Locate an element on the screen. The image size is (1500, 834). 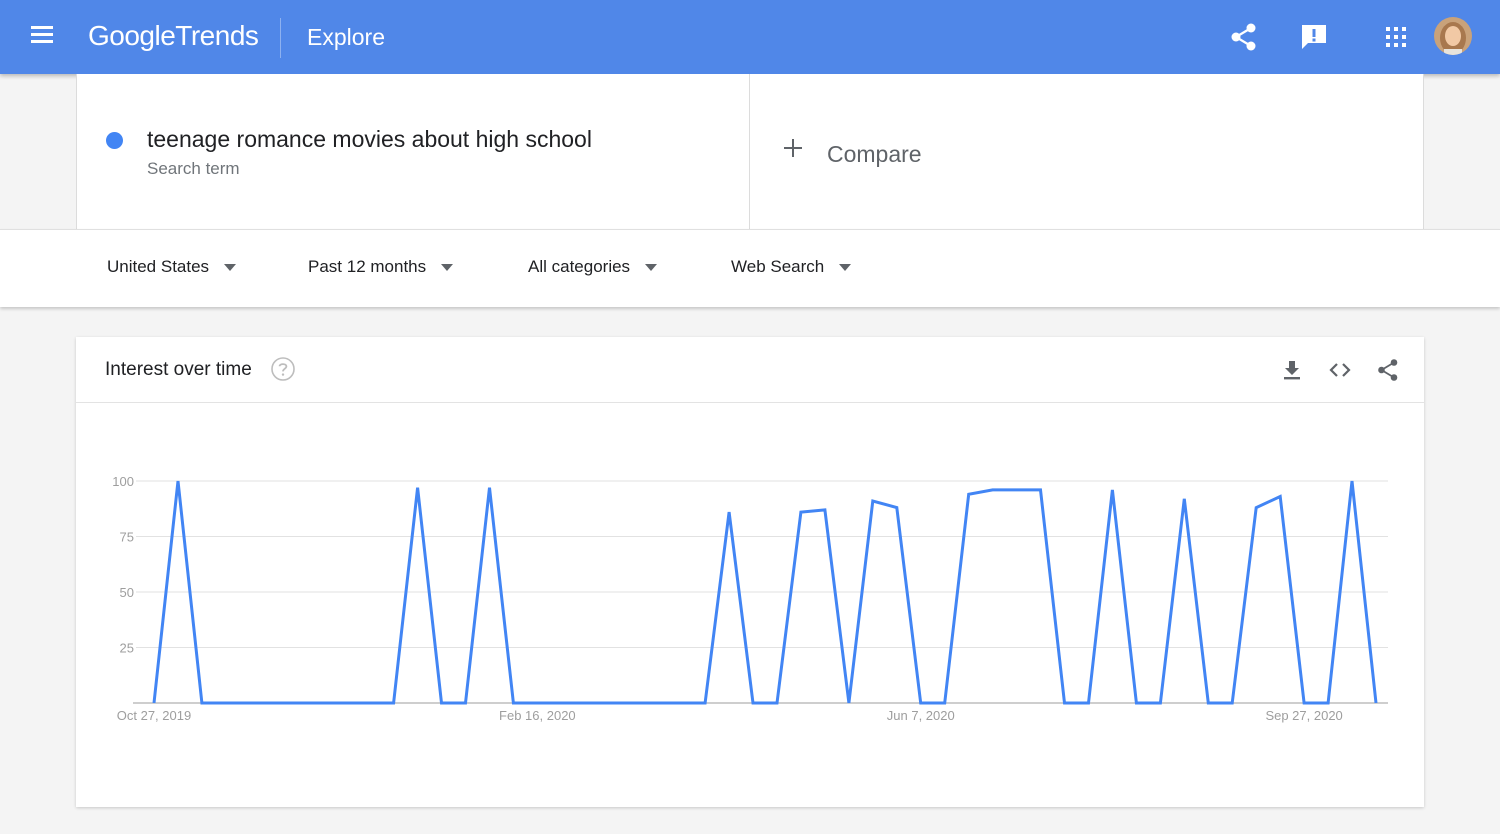
category-filter: All categories is located at coordinates (593, 267).